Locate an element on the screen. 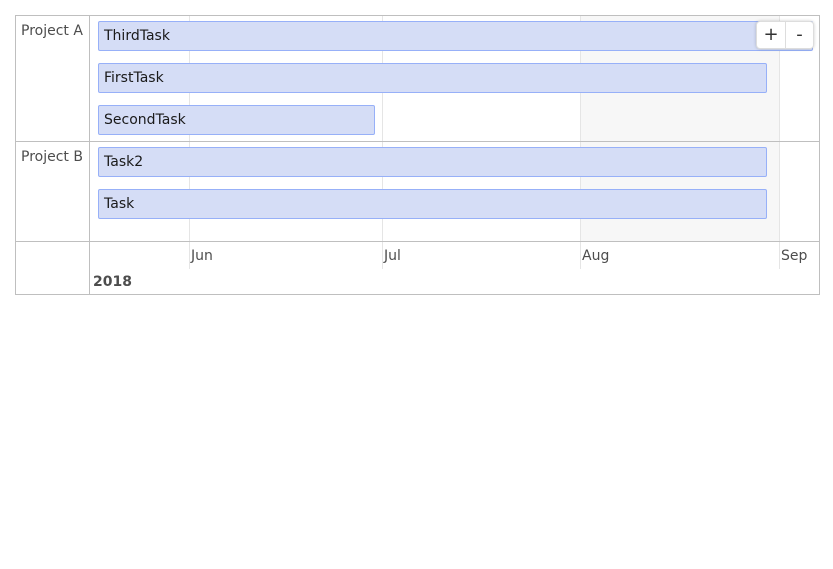  axis-separator is located at coordinates (454, 241).